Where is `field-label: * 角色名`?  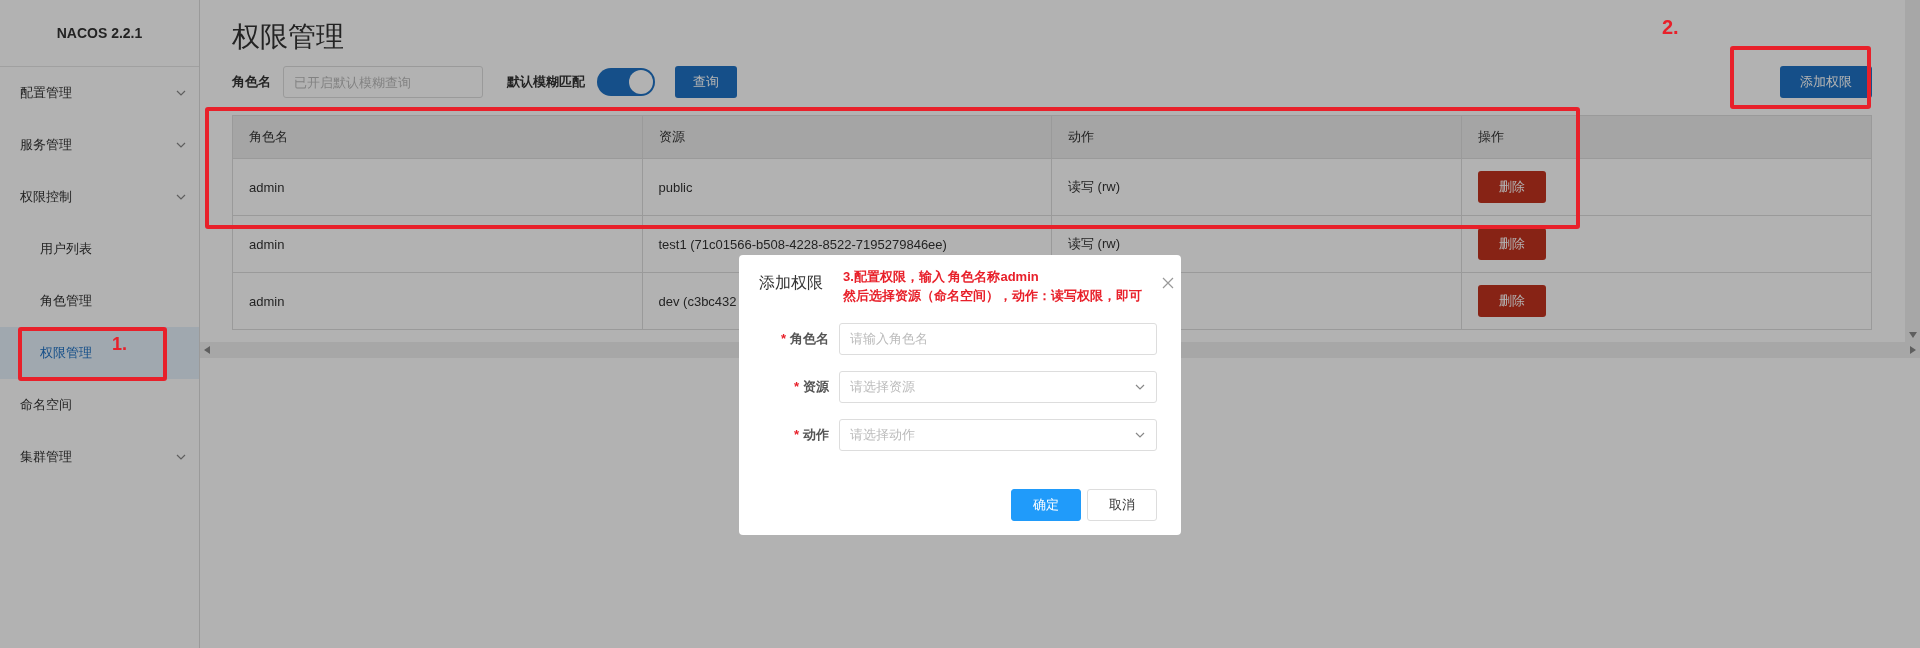
field-label: * 角色名 is located at coordinates (804, 339).